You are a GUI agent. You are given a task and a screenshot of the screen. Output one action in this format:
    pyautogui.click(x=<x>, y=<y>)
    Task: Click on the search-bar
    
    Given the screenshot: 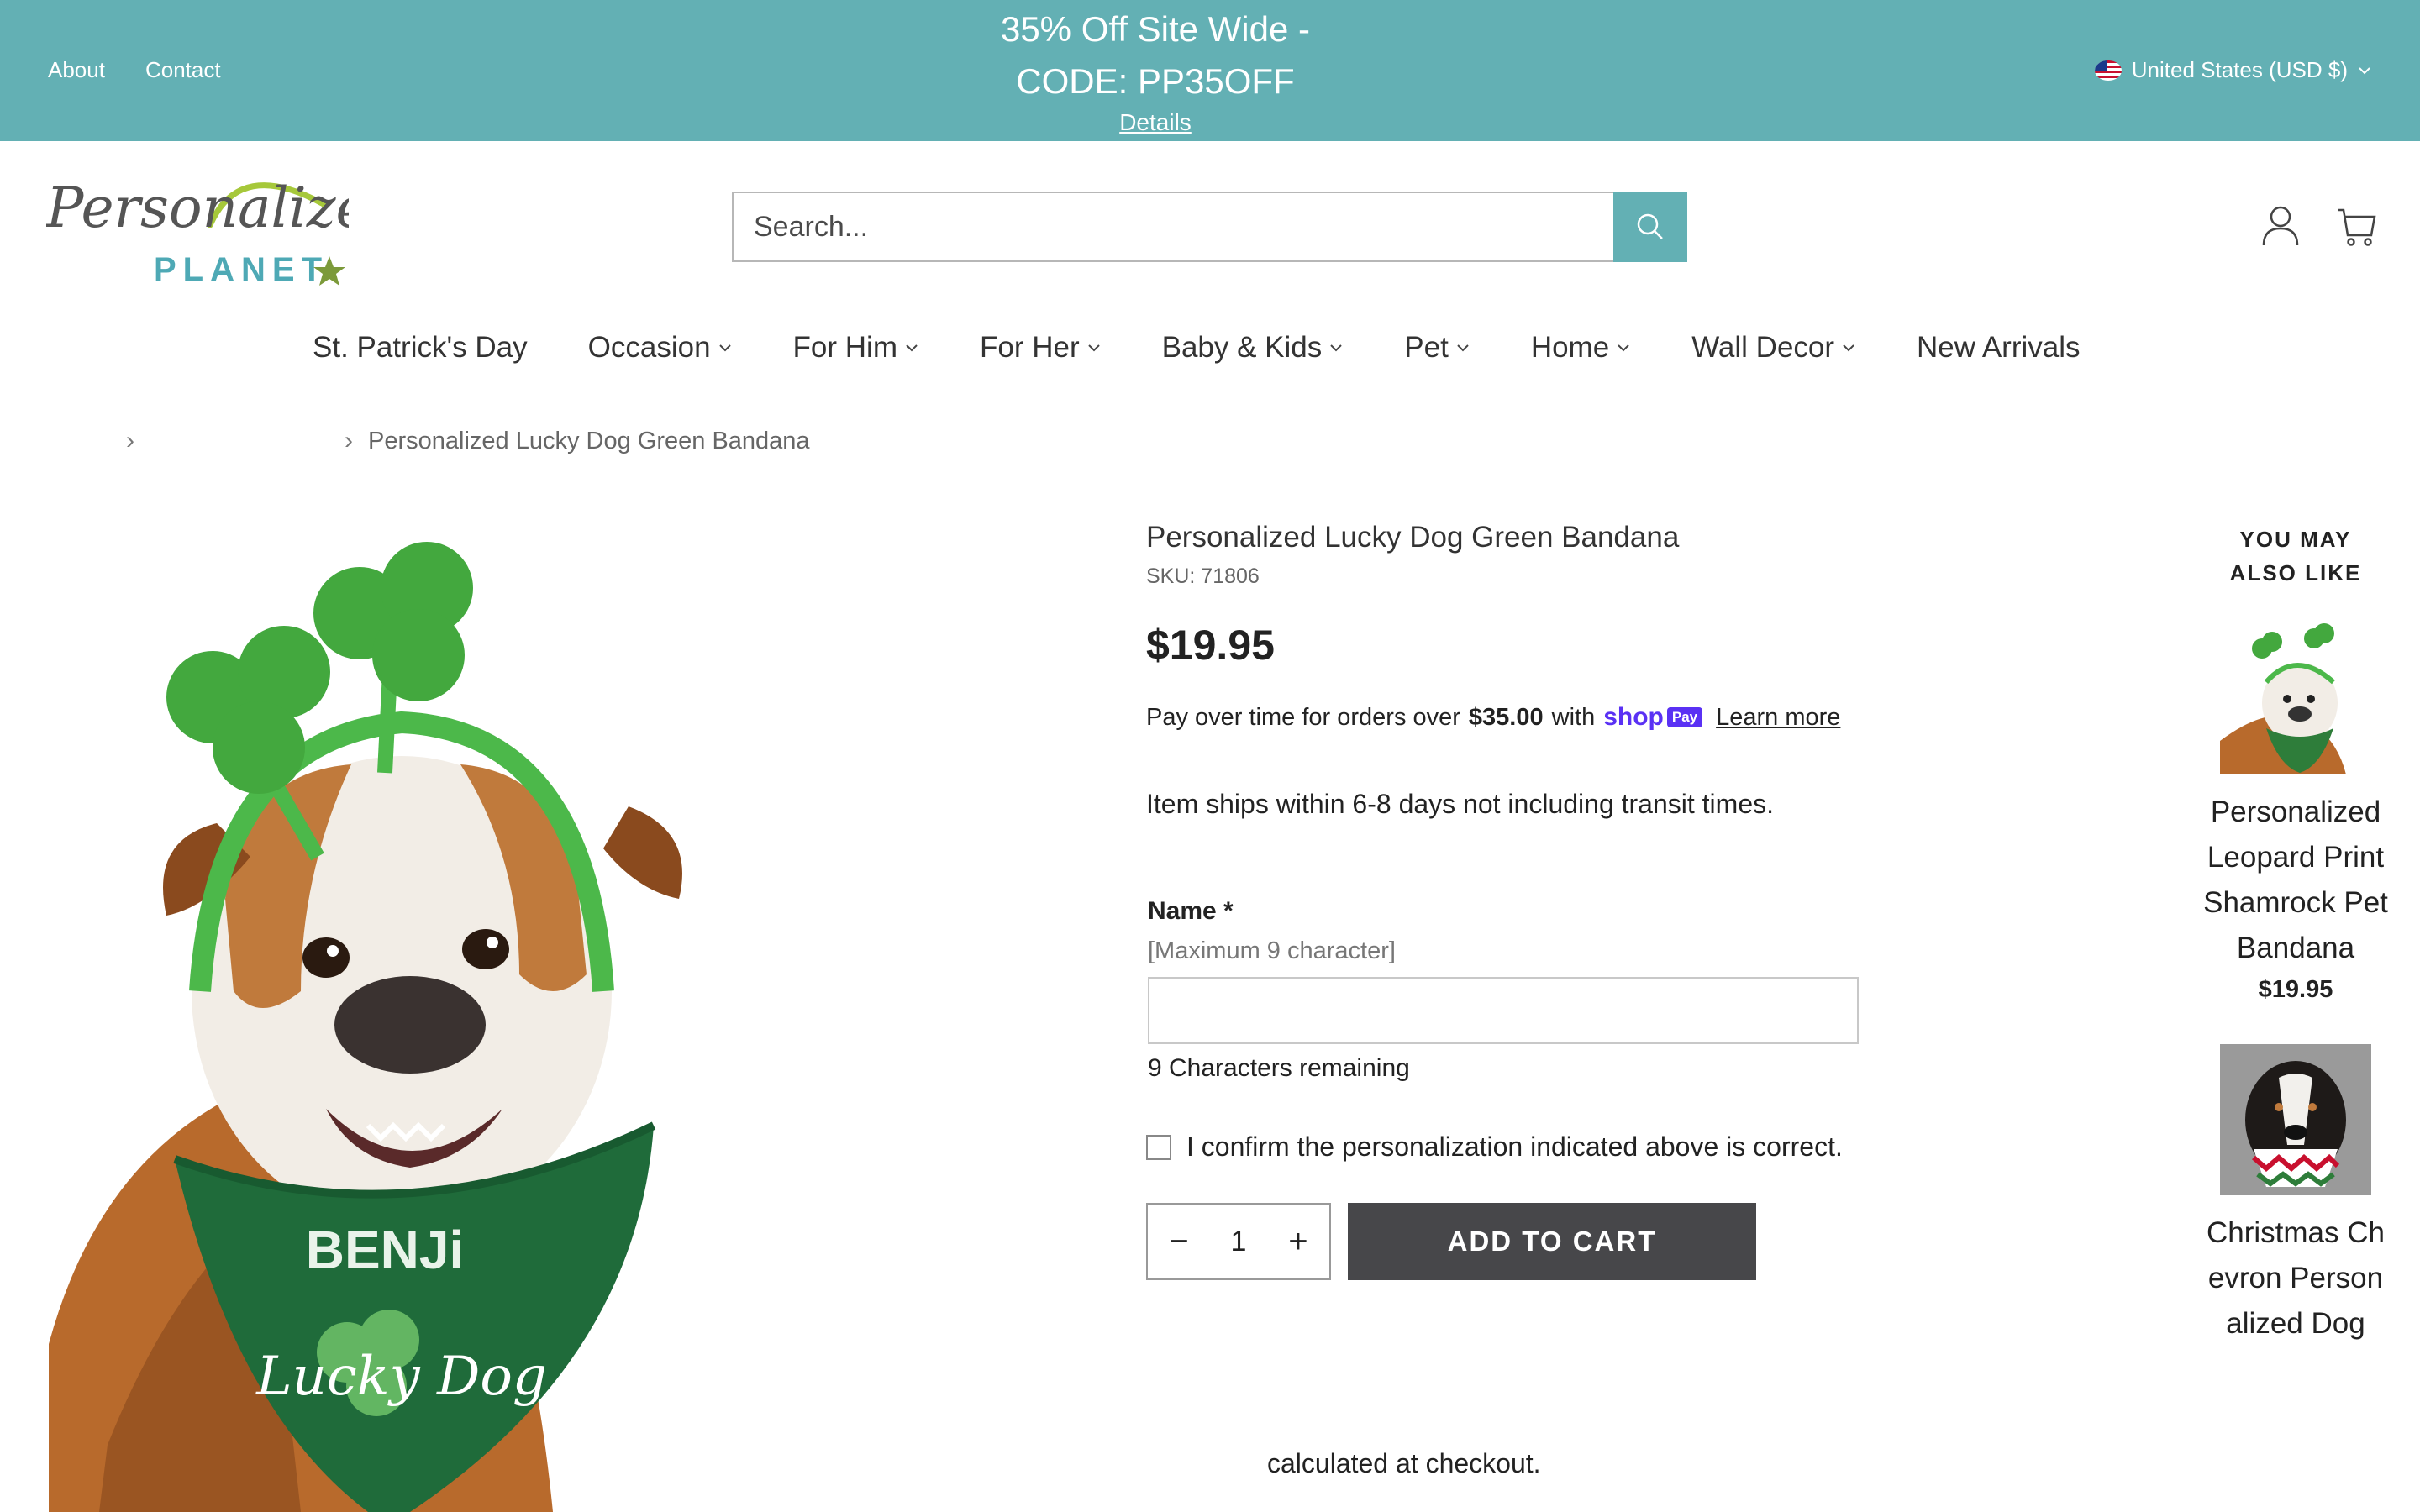 What is the action you would take?
    pyautogui.click(x=1209, y=227)
    